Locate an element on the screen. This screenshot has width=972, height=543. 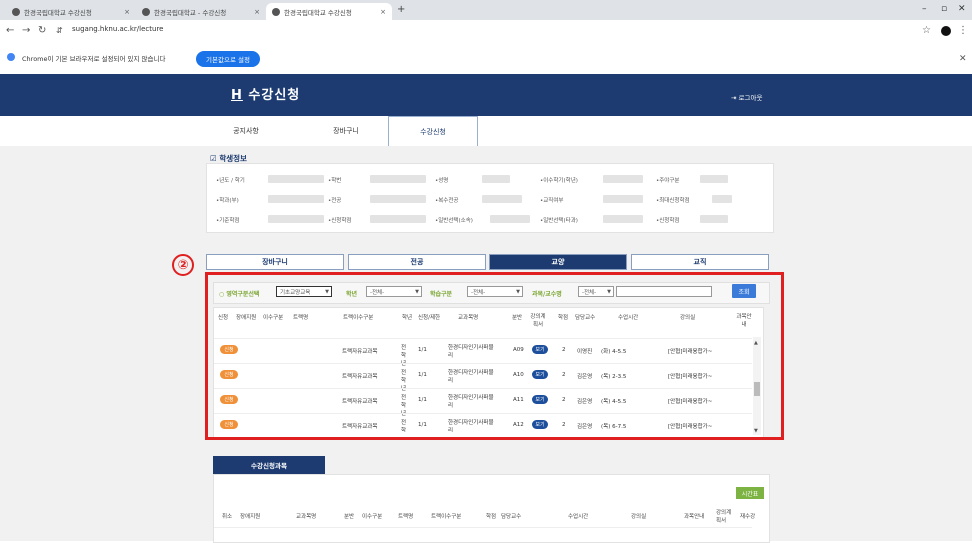
column-header: 이수구분 is located at coordinates (372, 517).